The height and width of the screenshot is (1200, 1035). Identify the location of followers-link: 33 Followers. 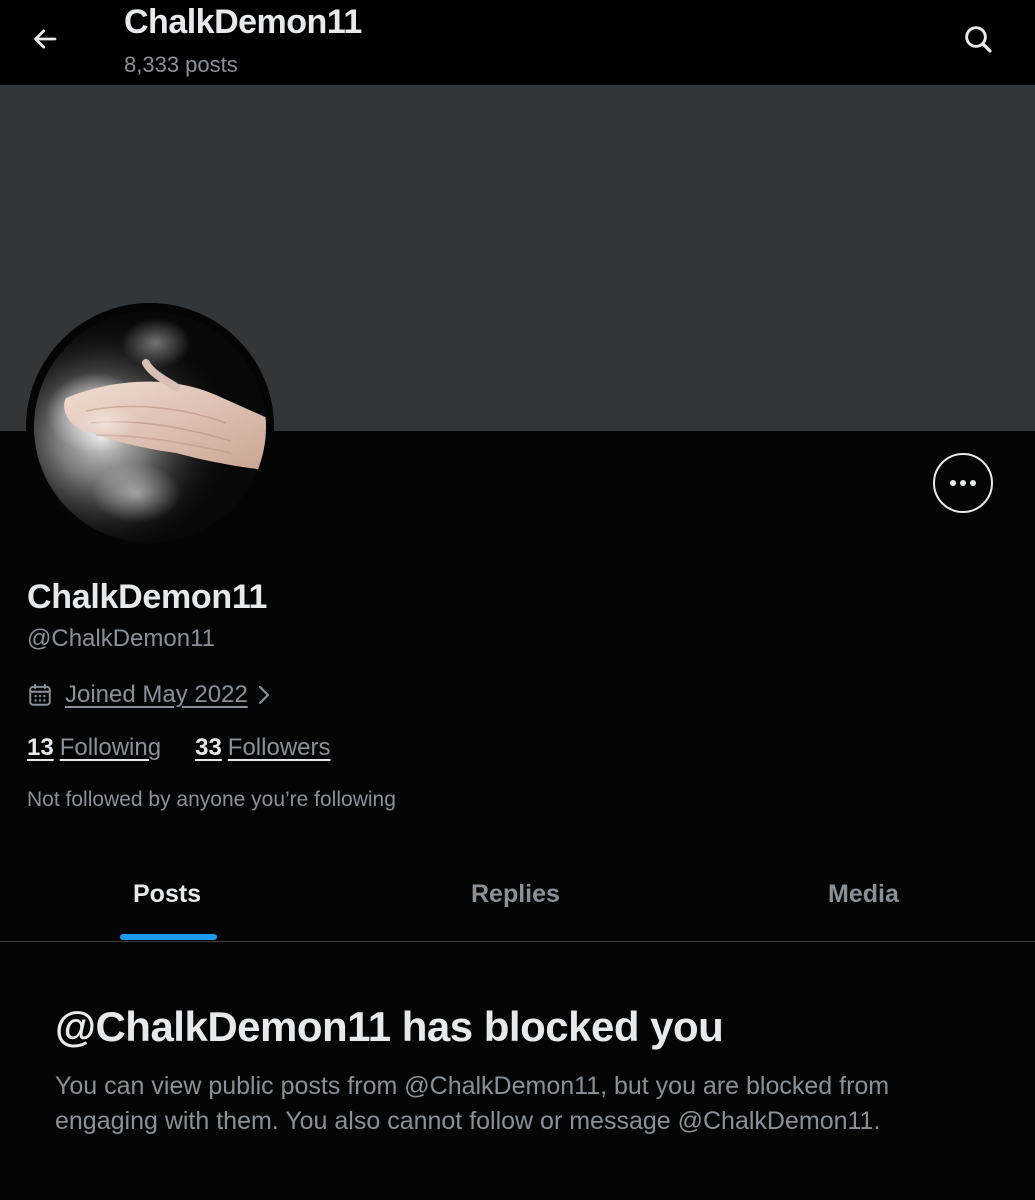
(262, 748).